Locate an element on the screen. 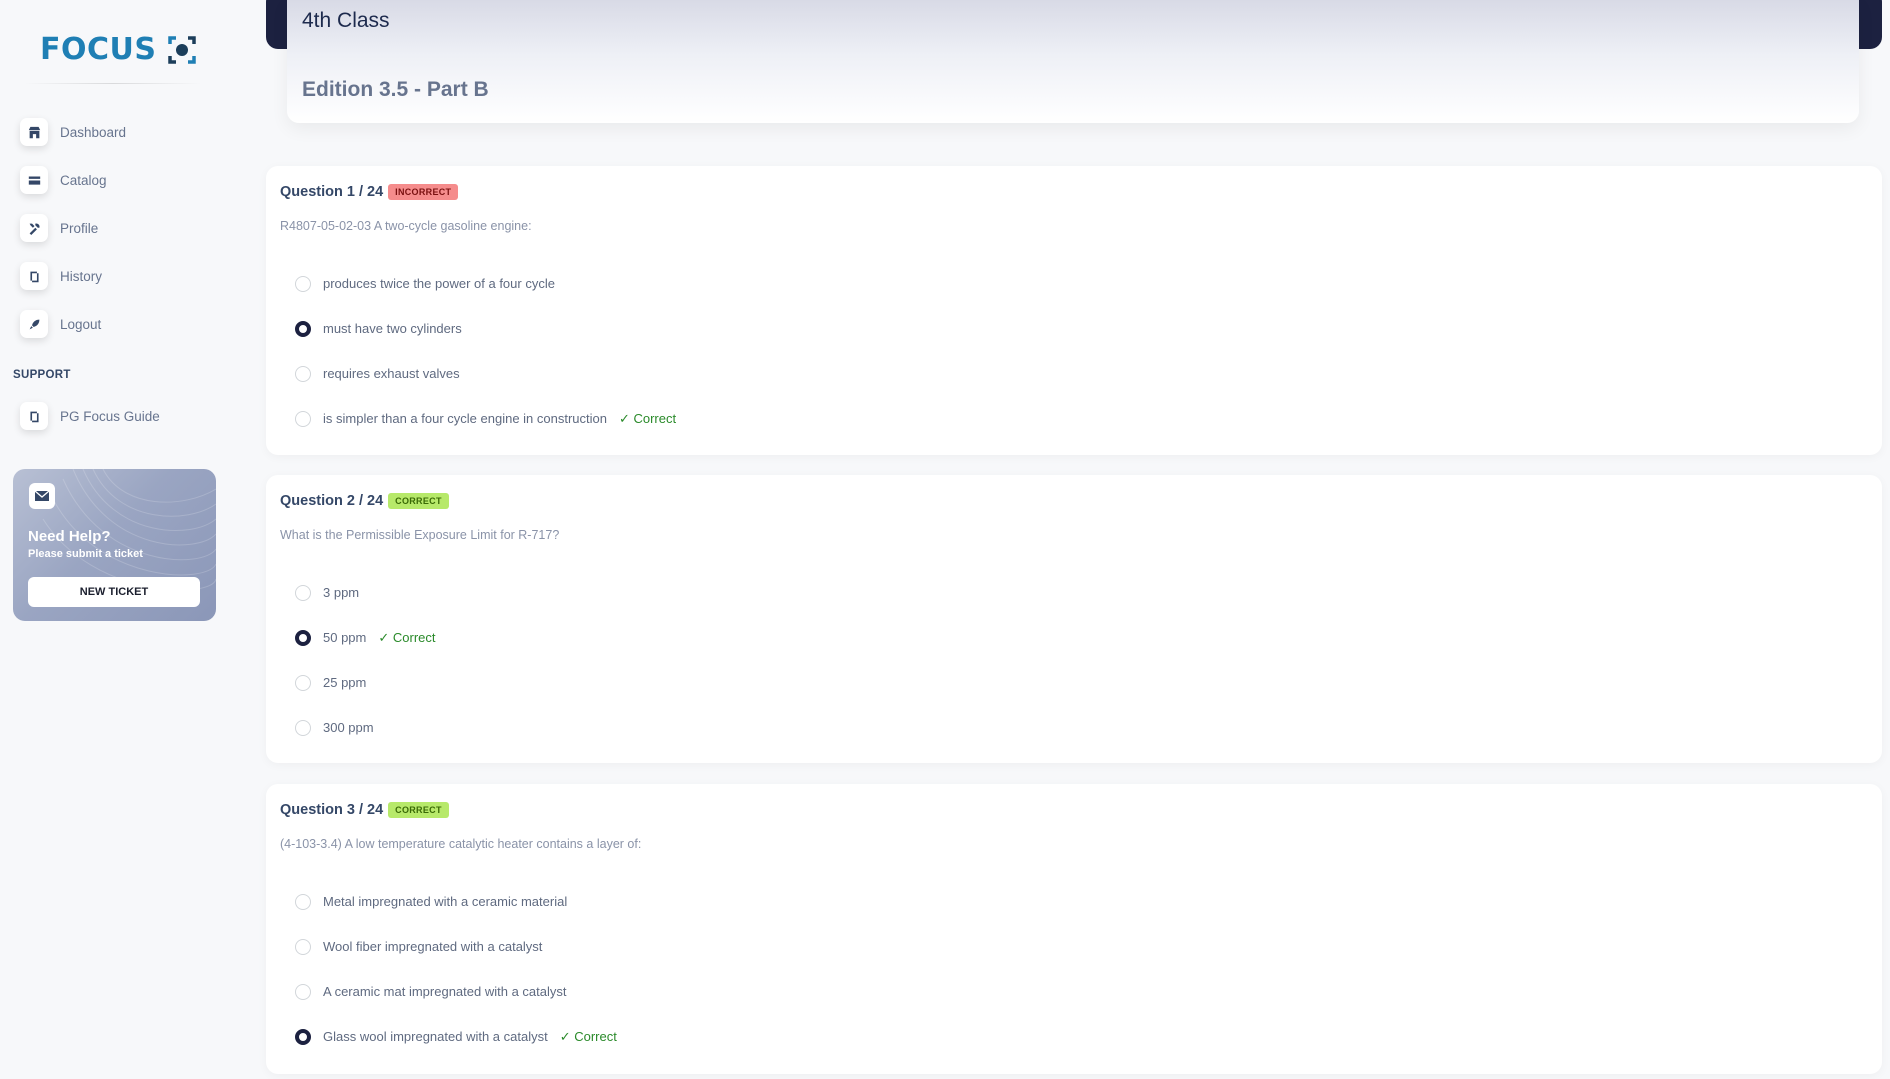  shop-icon is located at coordinates (34, 132).